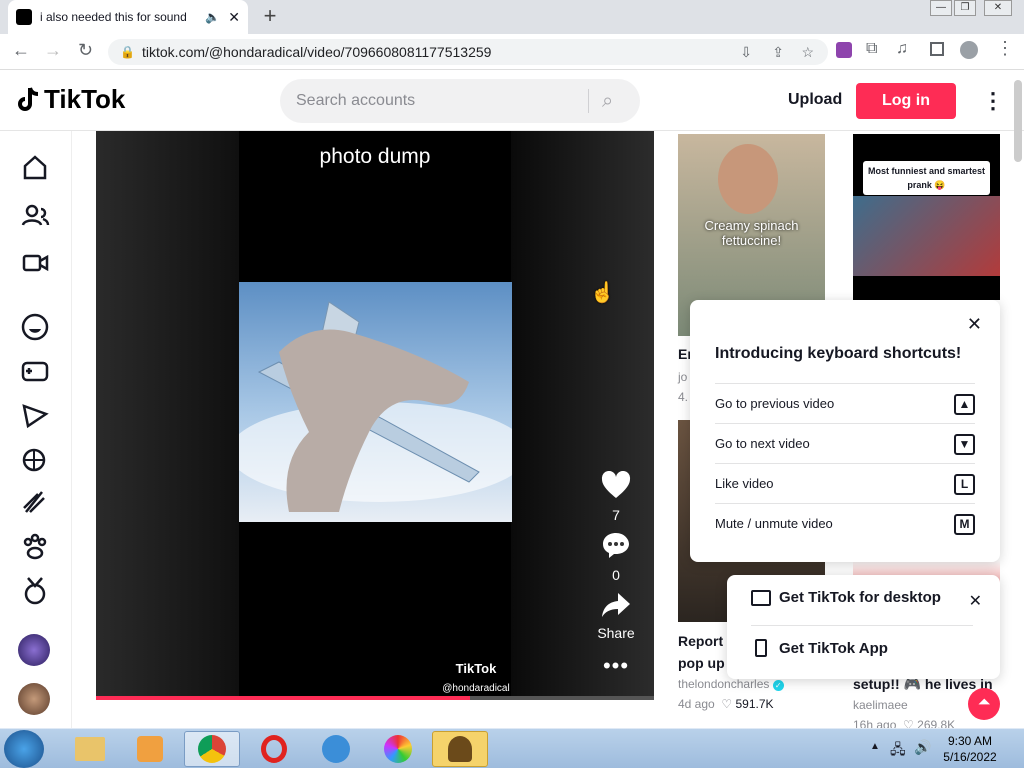  What do you see at coordinates (833, 648) in the screenshot?
I see `get-app-label: Get TikTok App` at bounding box center [833, 648].